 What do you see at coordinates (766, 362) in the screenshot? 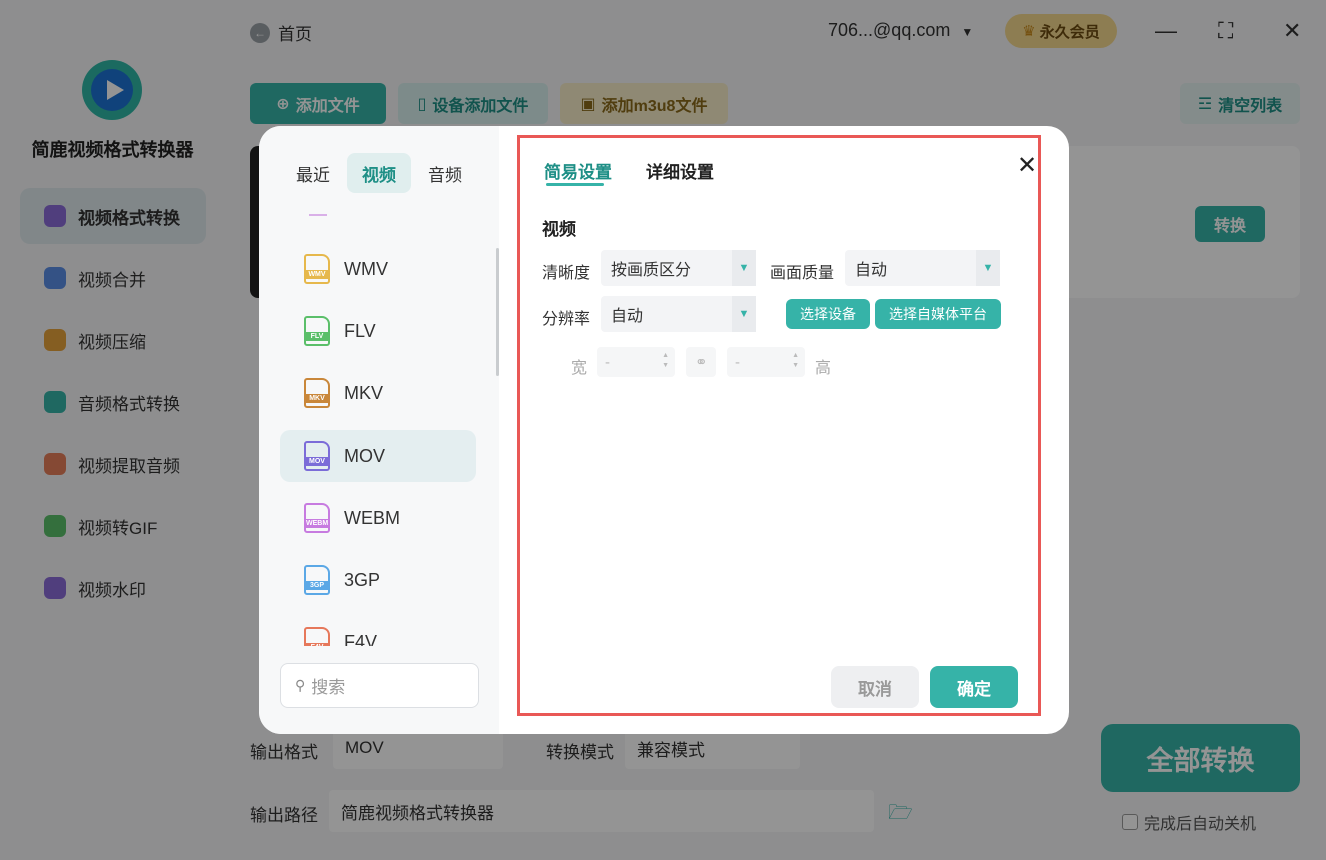
I see `height-input: - ▲ ▼` at bounding box center [766, 362].